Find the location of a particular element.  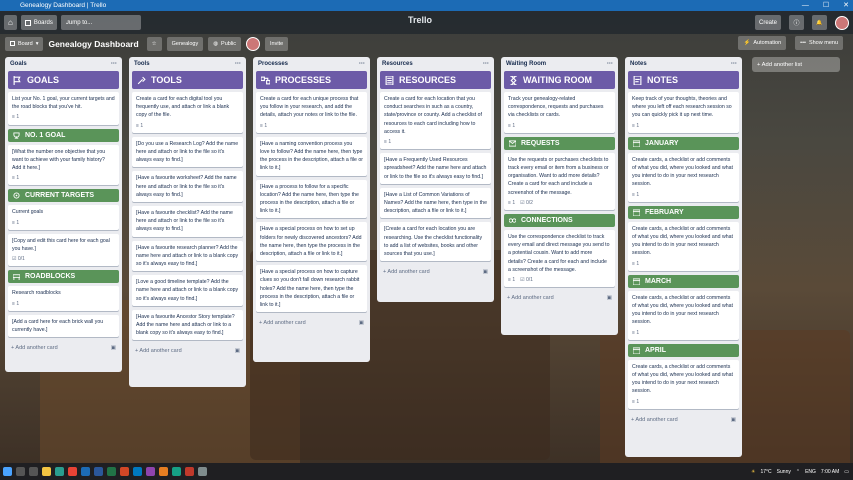

list-title: Waiting Room is located at coordinates (526, 64).